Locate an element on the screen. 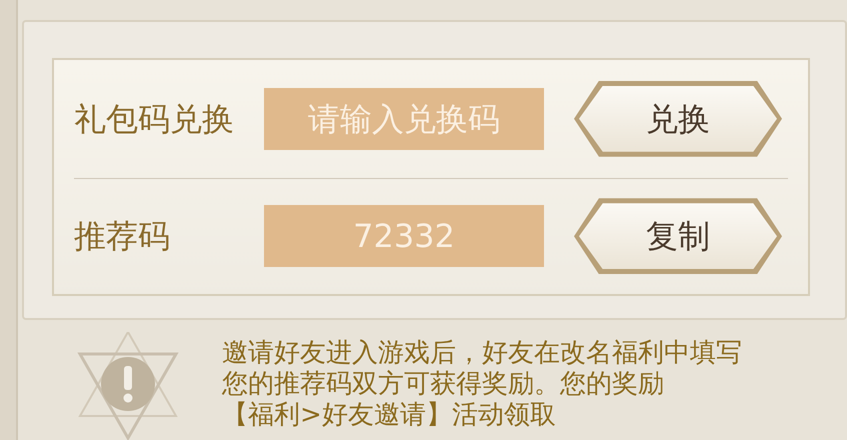 The image size is (847, 440). hex-button: 复制 is located at coordinates (678, 236).